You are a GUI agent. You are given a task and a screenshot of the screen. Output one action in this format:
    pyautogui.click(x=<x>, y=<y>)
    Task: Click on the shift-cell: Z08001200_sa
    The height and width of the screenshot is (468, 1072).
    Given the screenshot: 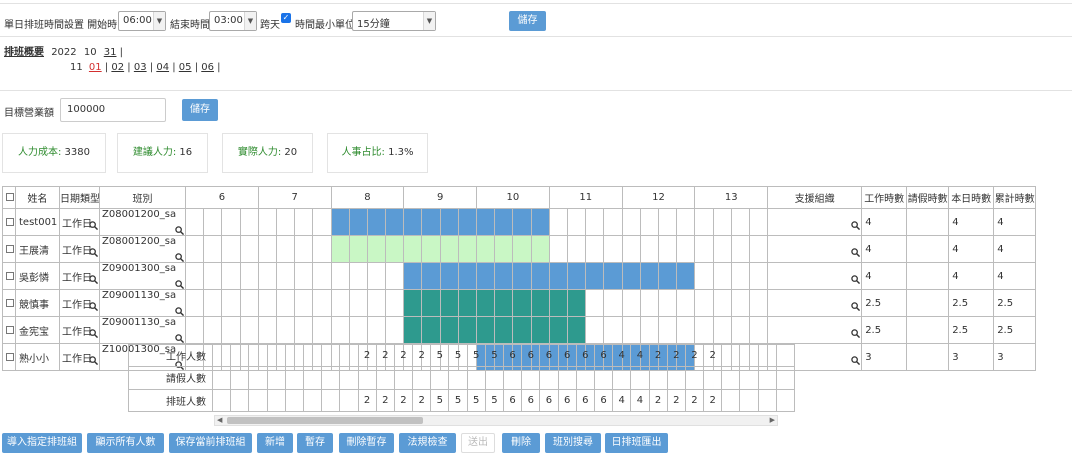 What is the action you would take?
    pyautogui.click(x=142, y=249)
    